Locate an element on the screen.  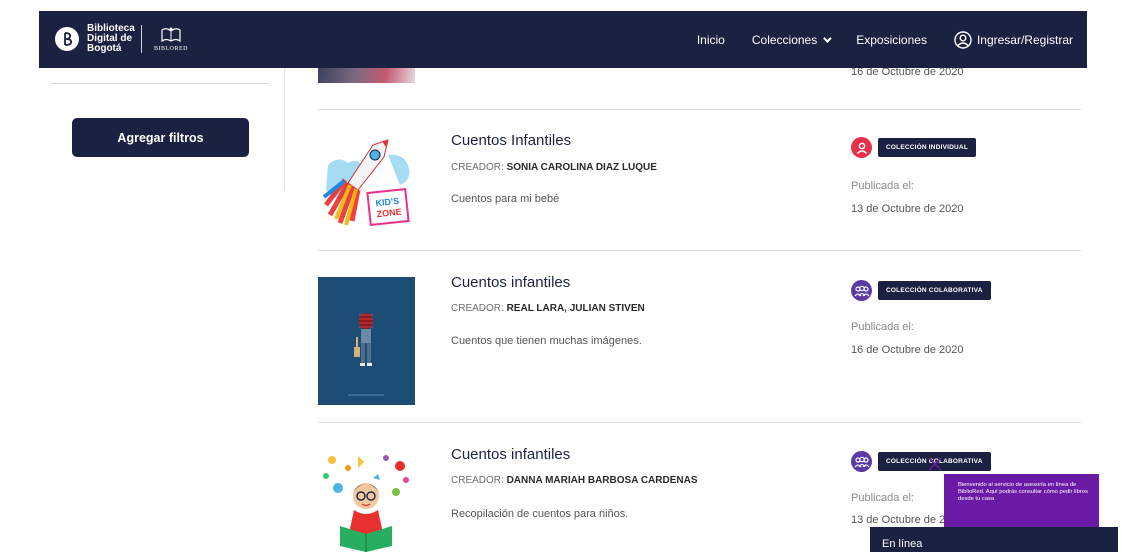
nav-collections: Colecciones is located at coordinates (791, 39).